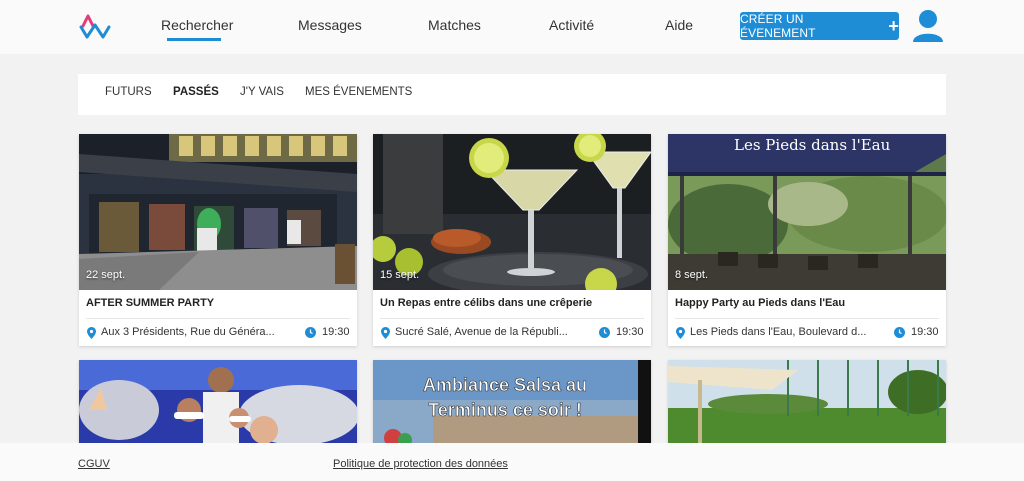 Image resolution: width=1024 pixels, height=481 pixels. I want to click on create-event-label: CRÉER UN ÉVENEMENT, so click(778, 26).